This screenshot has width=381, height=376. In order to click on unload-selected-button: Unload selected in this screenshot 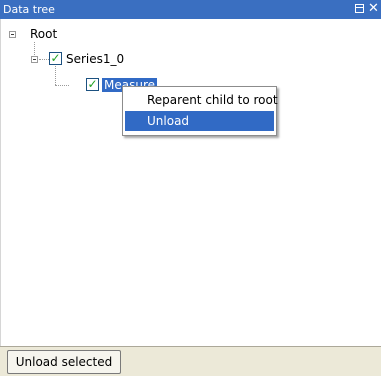, I will do `click(64, 362)`.